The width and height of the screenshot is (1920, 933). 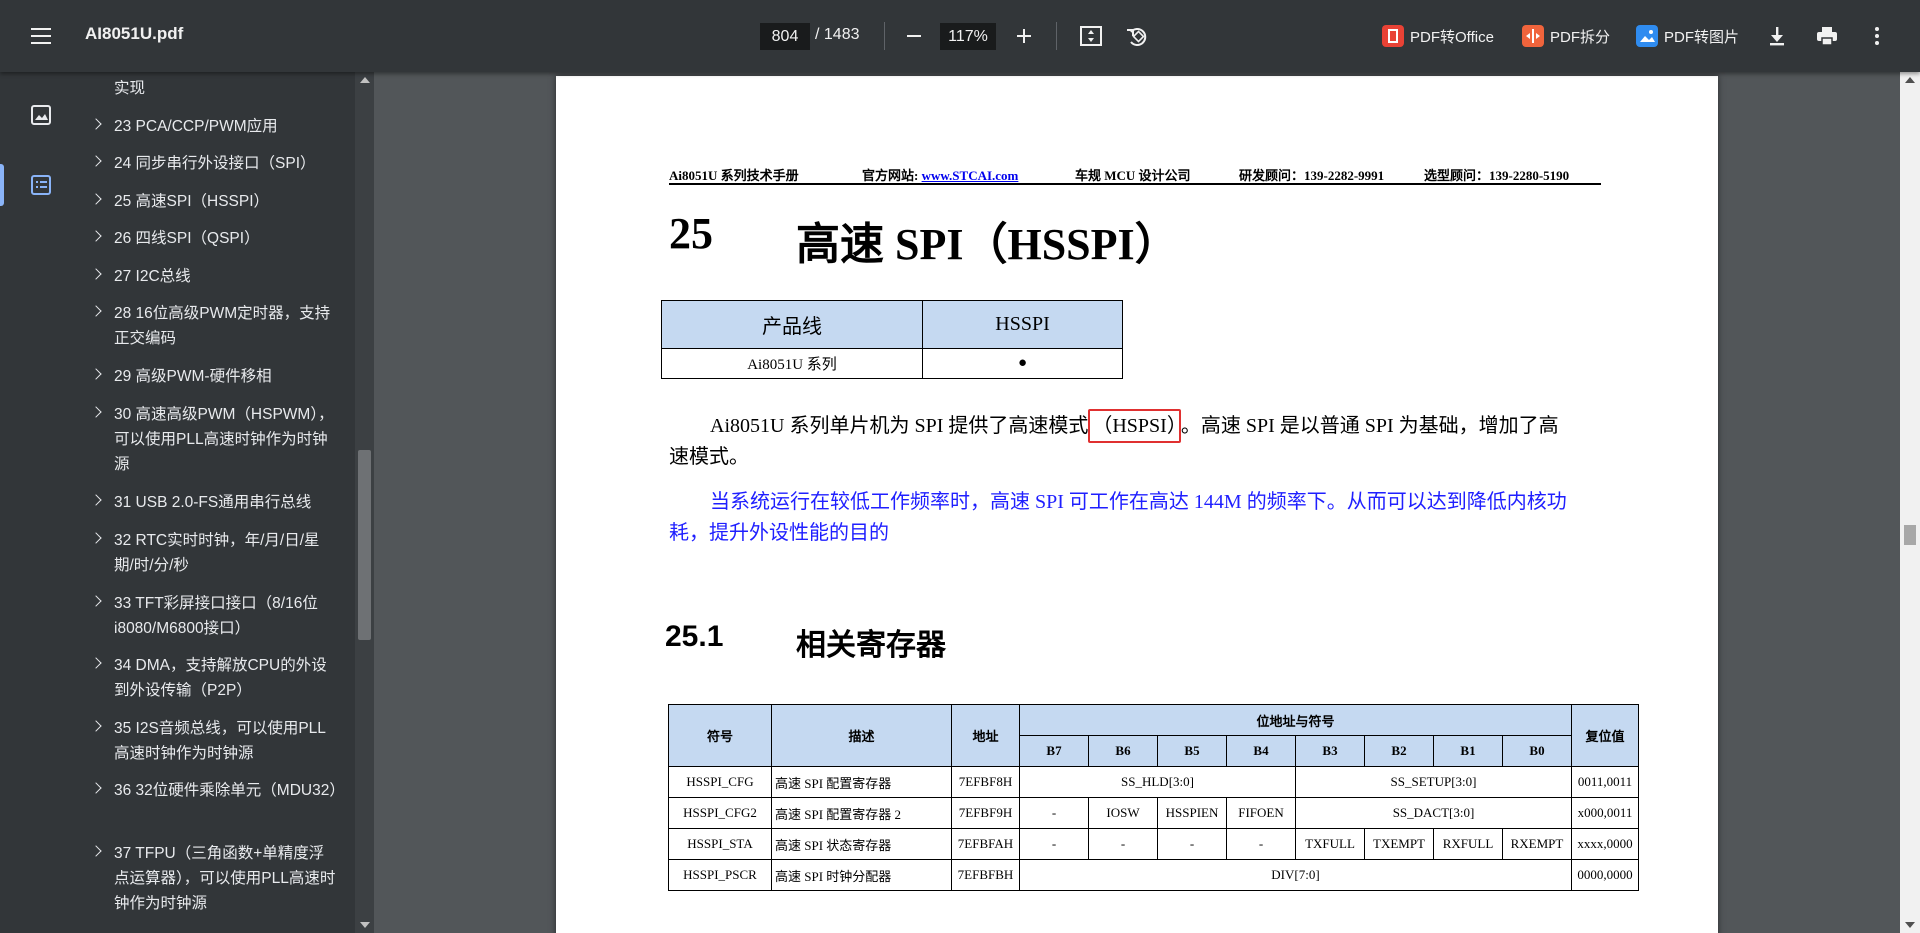 What do you see at coordinates (1533, 36) in the screenshot?
I see `split-icon` at bounding box center [1533, 36].